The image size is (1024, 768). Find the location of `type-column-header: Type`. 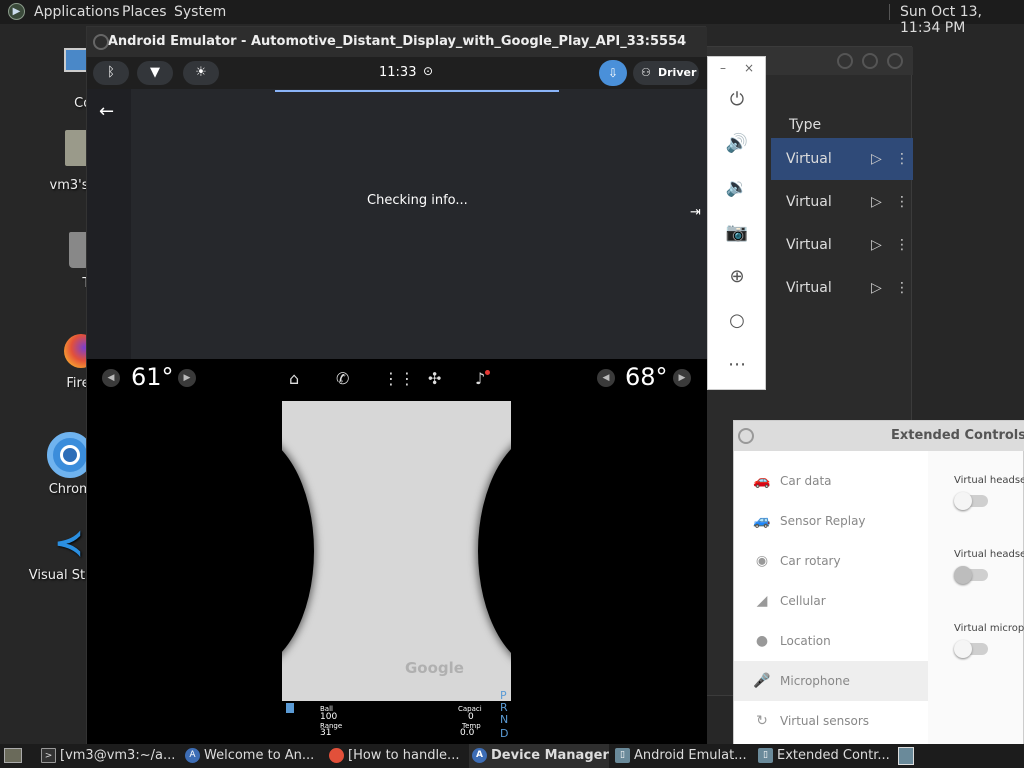

type-column-header: Type is located at coordinates (805, 125).